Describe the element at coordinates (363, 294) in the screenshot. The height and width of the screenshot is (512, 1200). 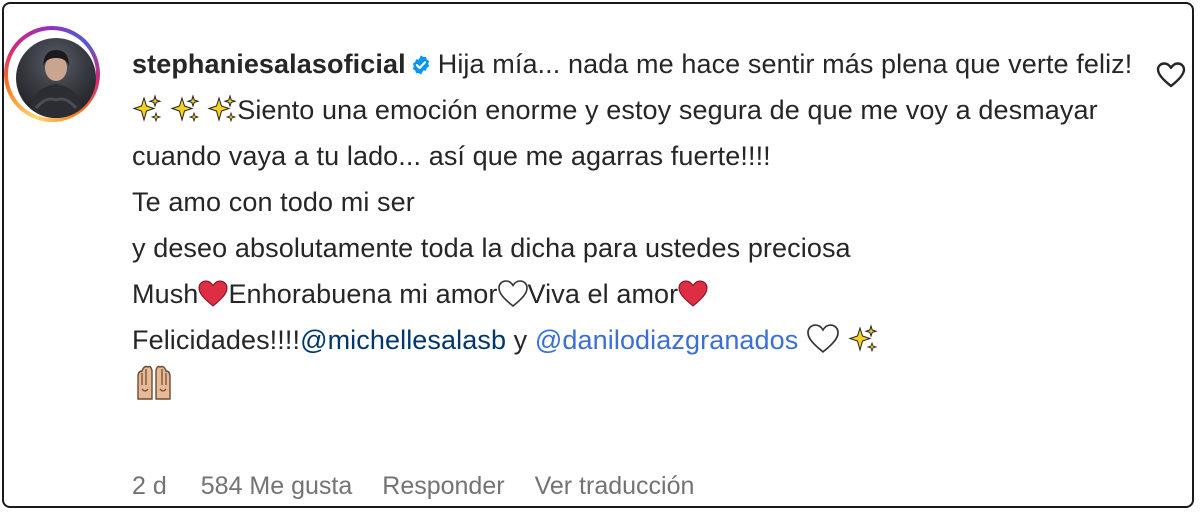
I see `comment-enhorabuena: Enhorabuena mi amor` at that location.